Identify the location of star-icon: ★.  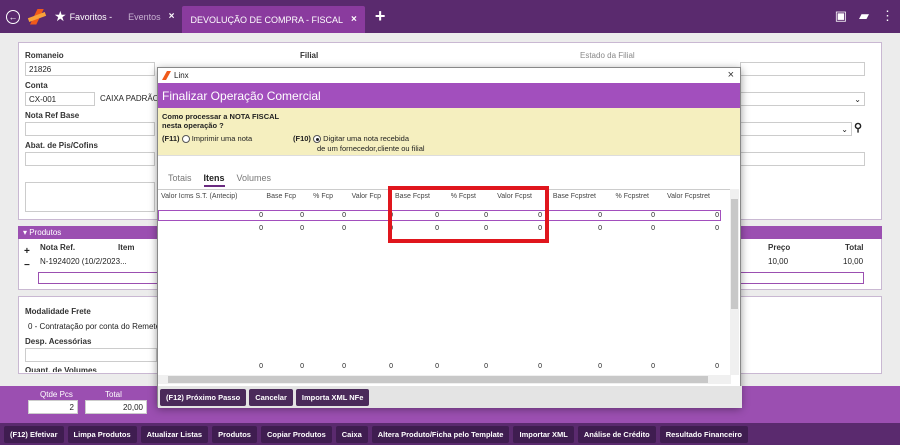
(60, 16).